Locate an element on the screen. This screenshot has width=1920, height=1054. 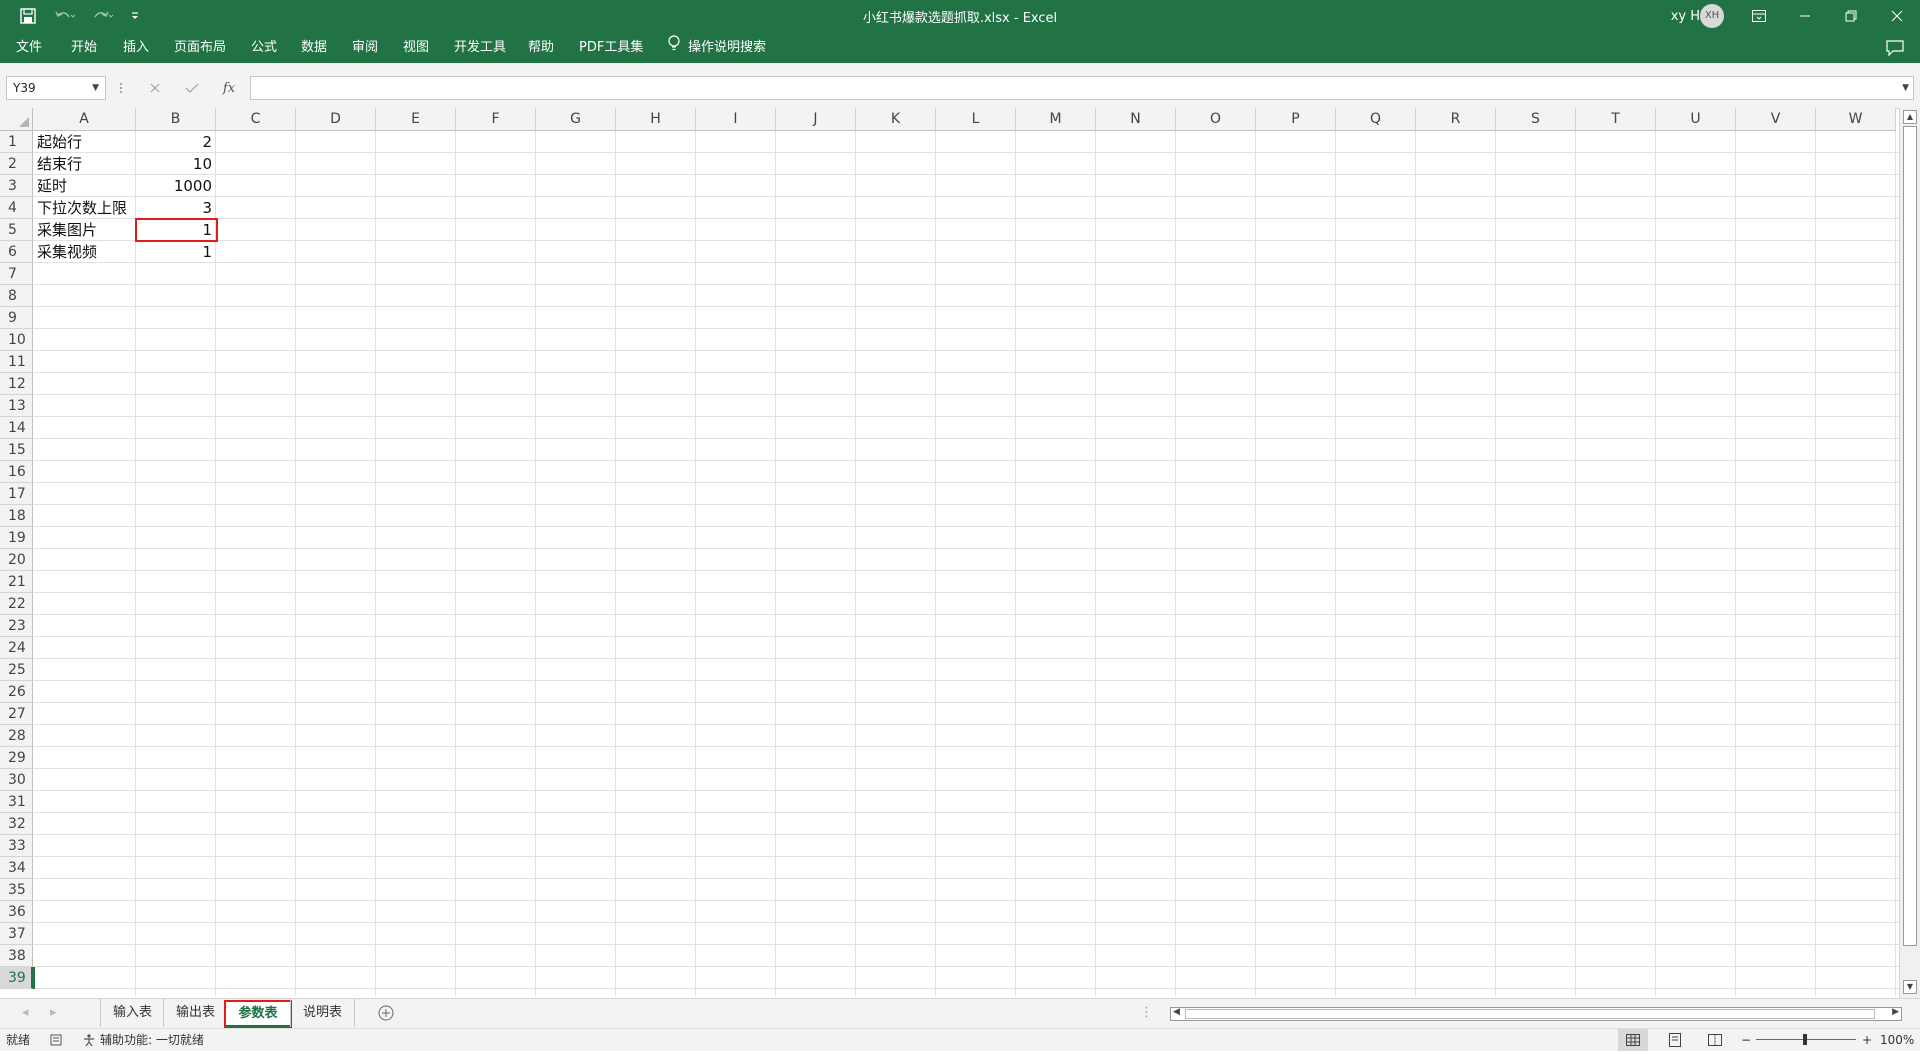
horizontal-scrollbar: ◀ ▶ is located at coordinates (1536, 1014).